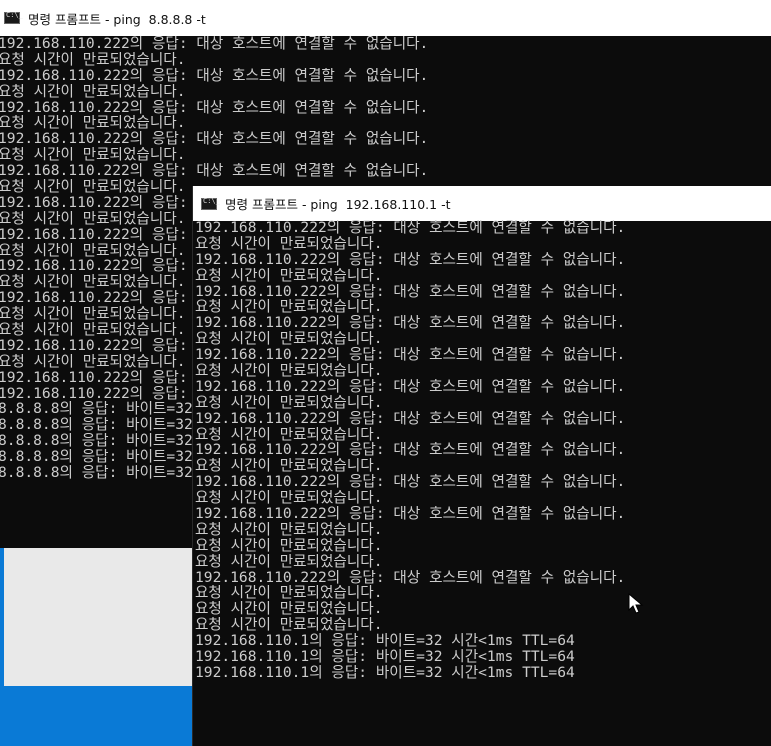 This screenshot has width=771, height=746. I want to click on window-titlebar: 명령 프롬프트 - ping 192.168.110.1 -t, so click(482, 203).